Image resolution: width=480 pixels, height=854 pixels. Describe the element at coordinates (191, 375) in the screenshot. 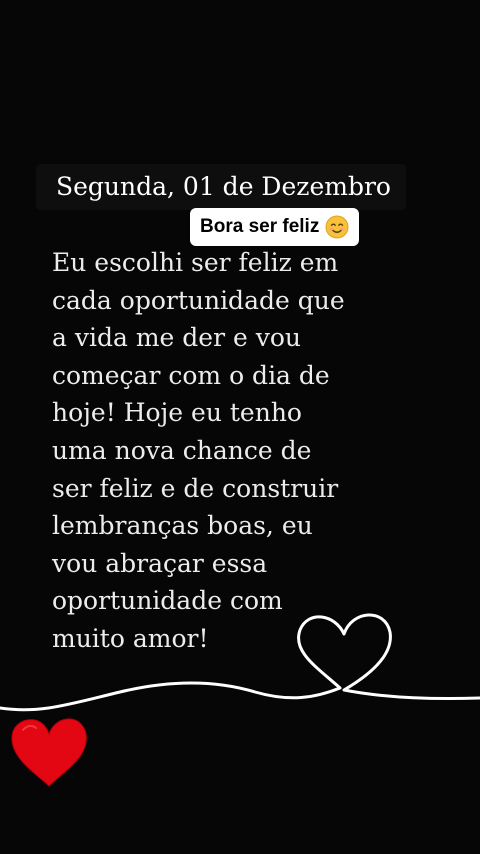

I see `message-line: começar com o dia de` at that location.